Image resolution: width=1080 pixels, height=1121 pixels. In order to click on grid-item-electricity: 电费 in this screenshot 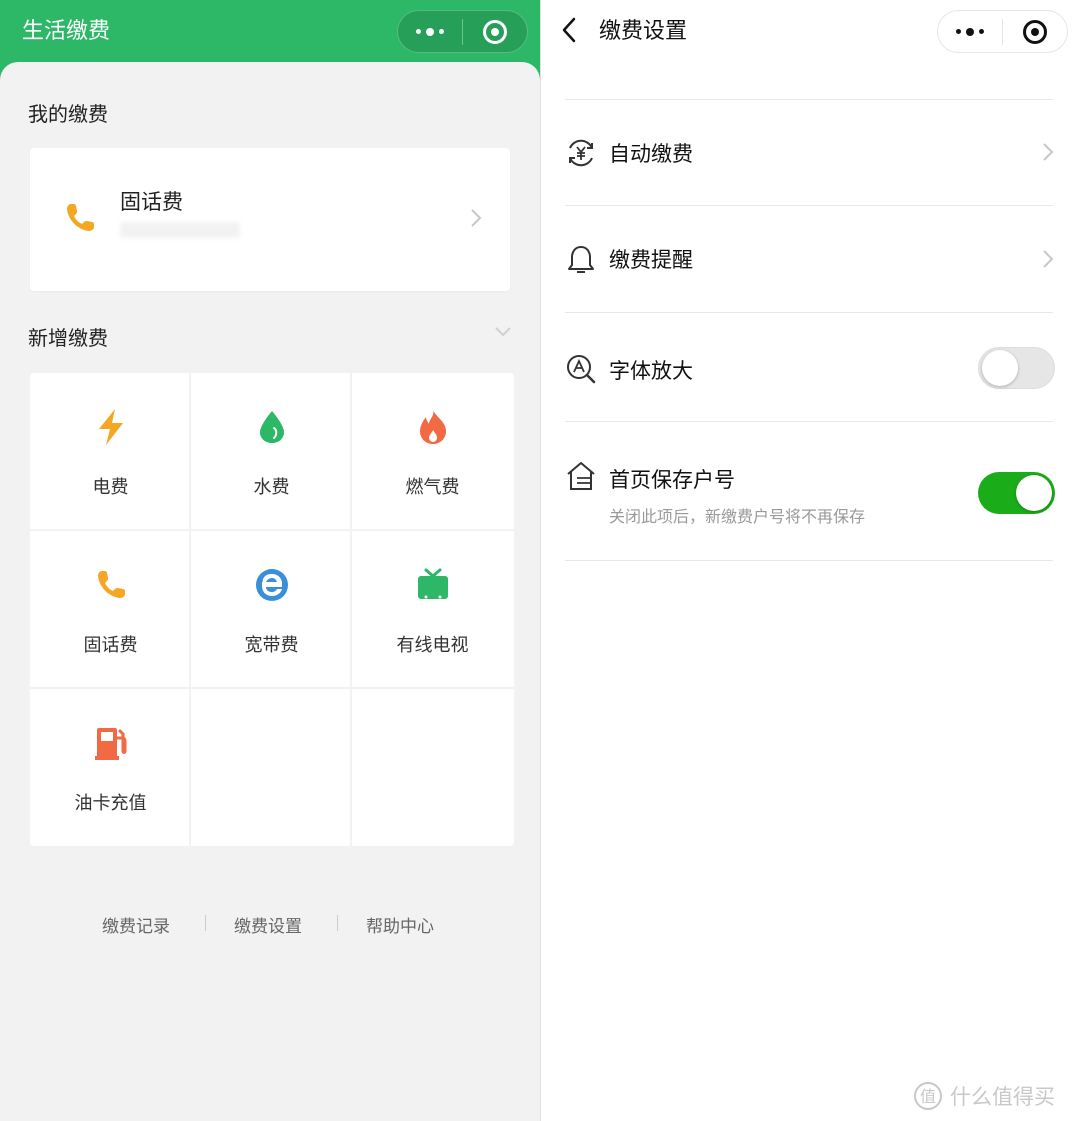, I will do `click(110, 452)`.